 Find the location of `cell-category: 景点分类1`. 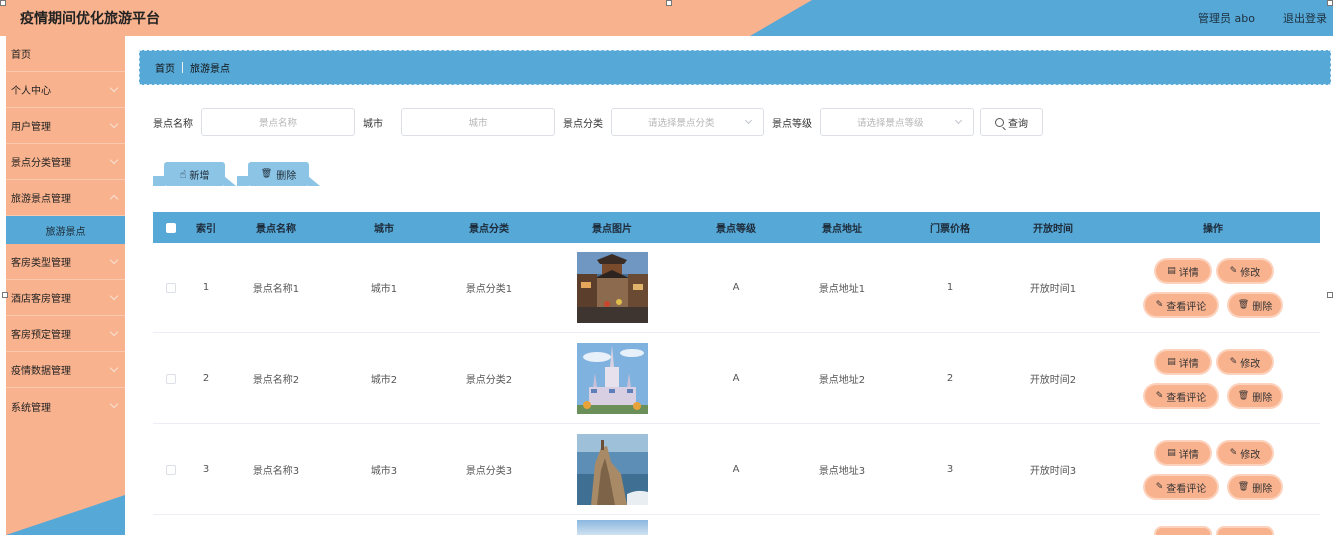

cell-category: 景点分类1 is located at coordinates (489, 289).